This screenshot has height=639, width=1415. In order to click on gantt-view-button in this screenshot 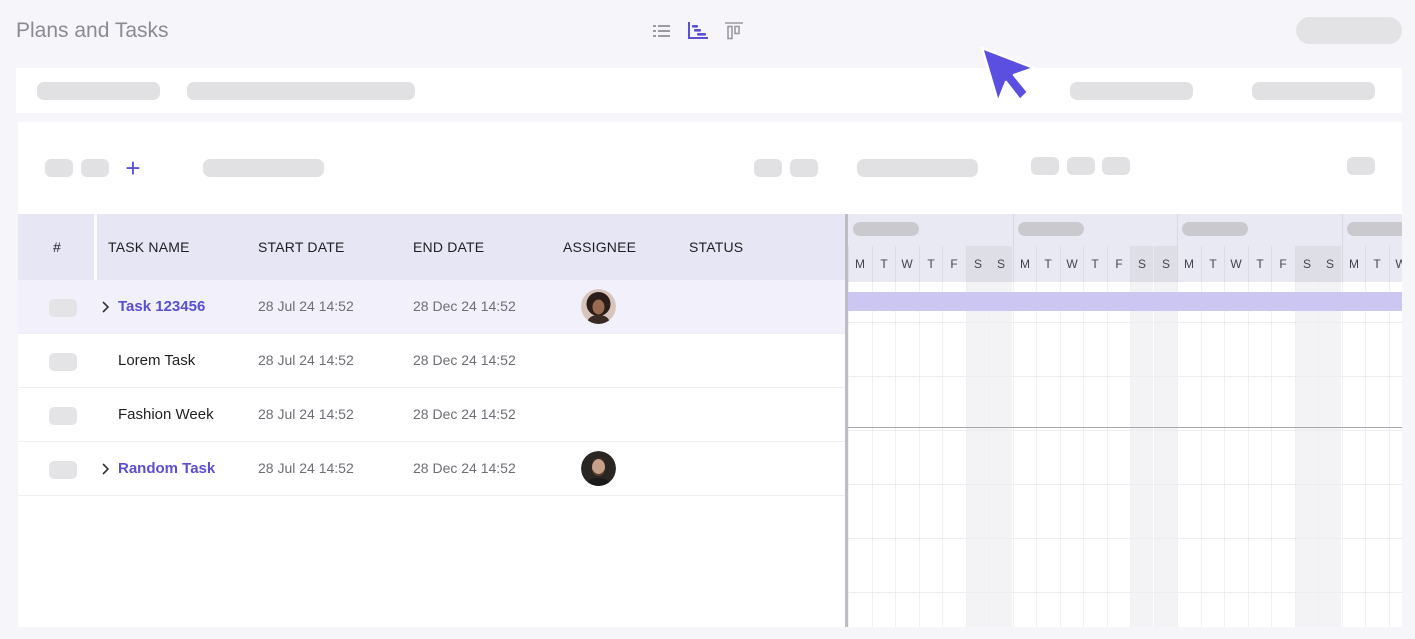, I will do `click(698, 31)`.